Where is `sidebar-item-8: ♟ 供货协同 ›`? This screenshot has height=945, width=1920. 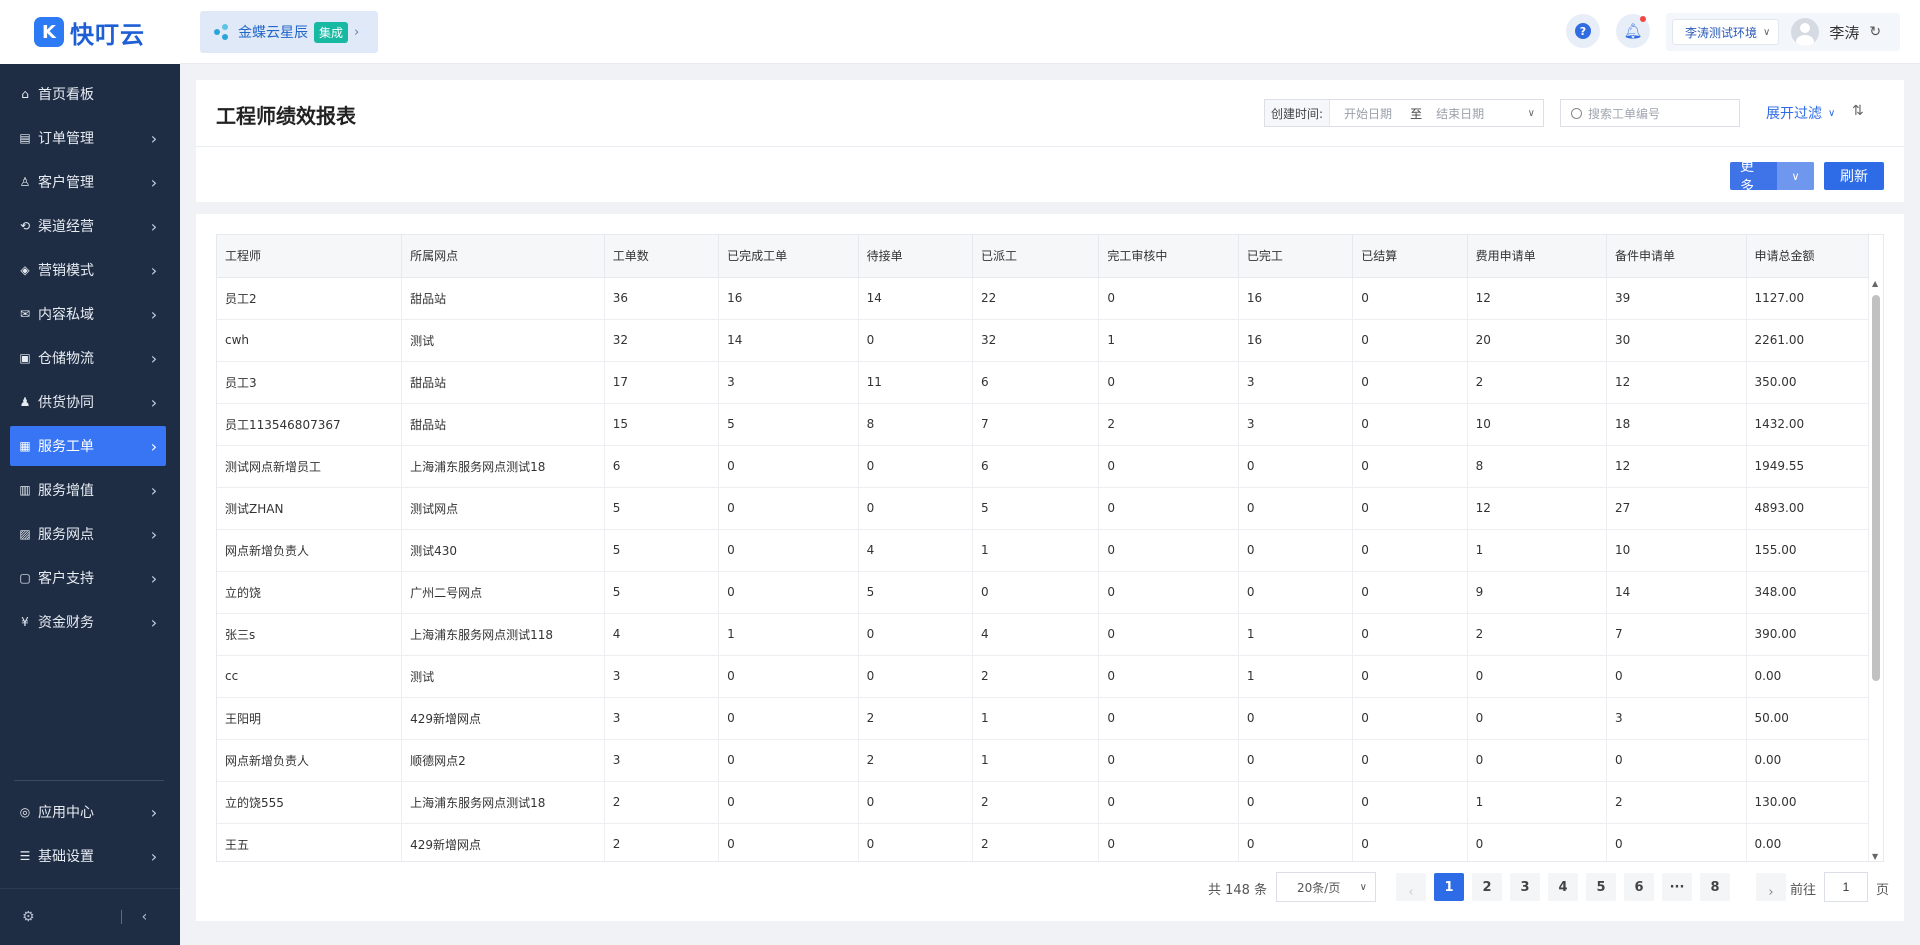
sidebar-item-8: ♟ 供货协同 › is located at coordinates (88, 402).